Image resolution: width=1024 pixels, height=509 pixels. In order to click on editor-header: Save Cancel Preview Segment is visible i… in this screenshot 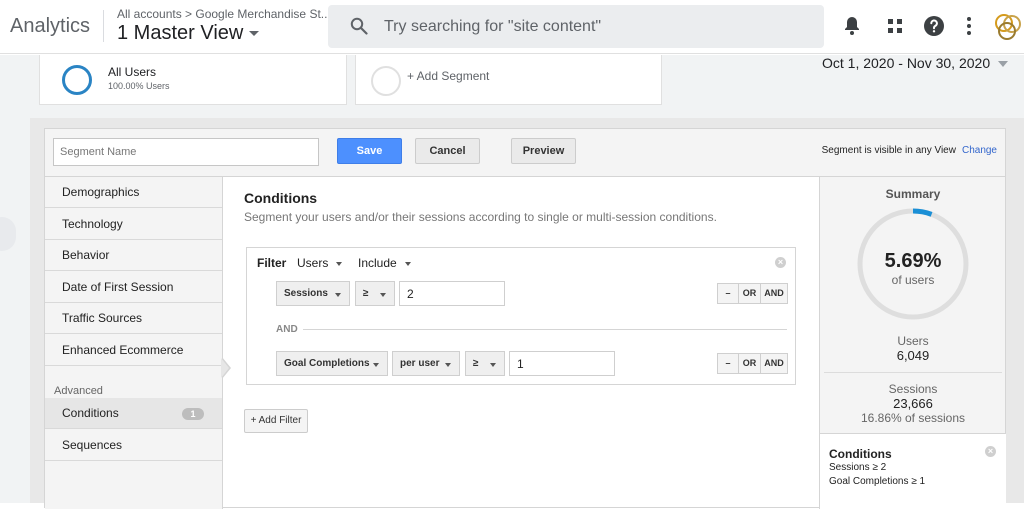, I will do `click(525, 153)`.